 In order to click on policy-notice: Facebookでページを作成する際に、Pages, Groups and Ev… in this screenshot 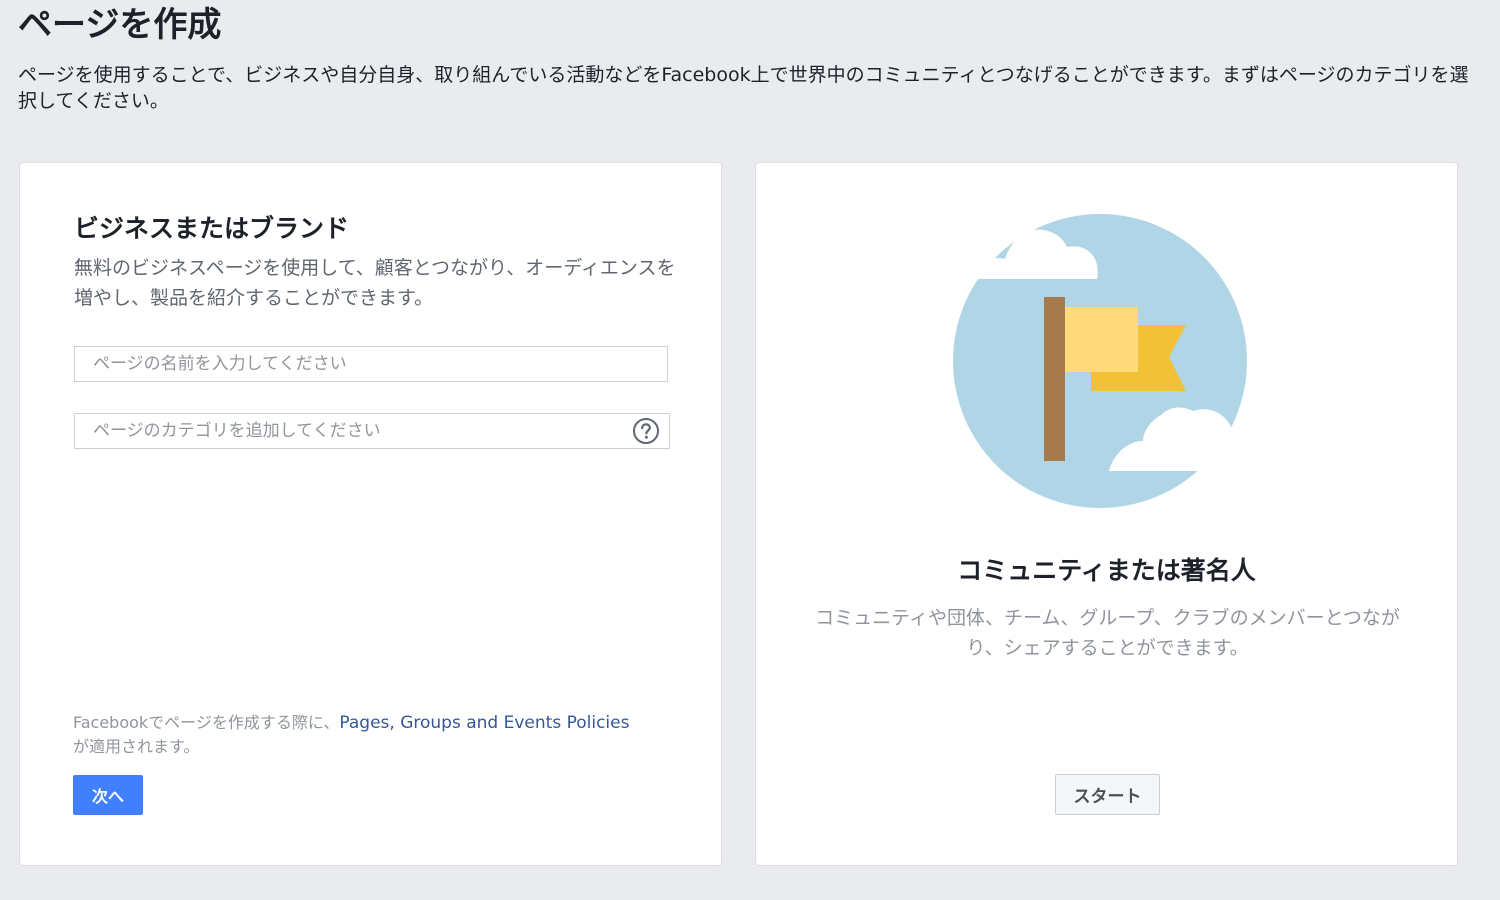, I will do `click(383, 734)`.